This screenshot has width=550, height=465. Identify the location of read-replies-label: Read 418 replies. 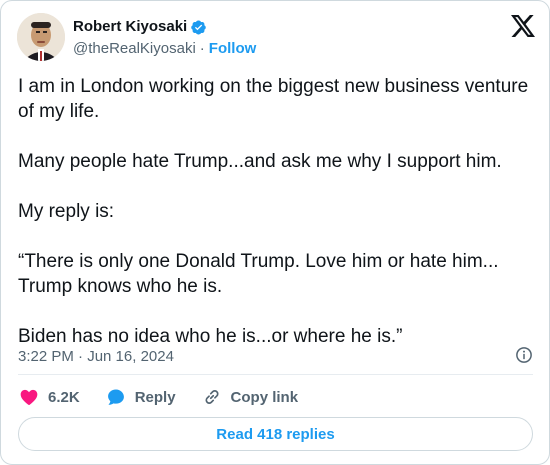
(275, 434).